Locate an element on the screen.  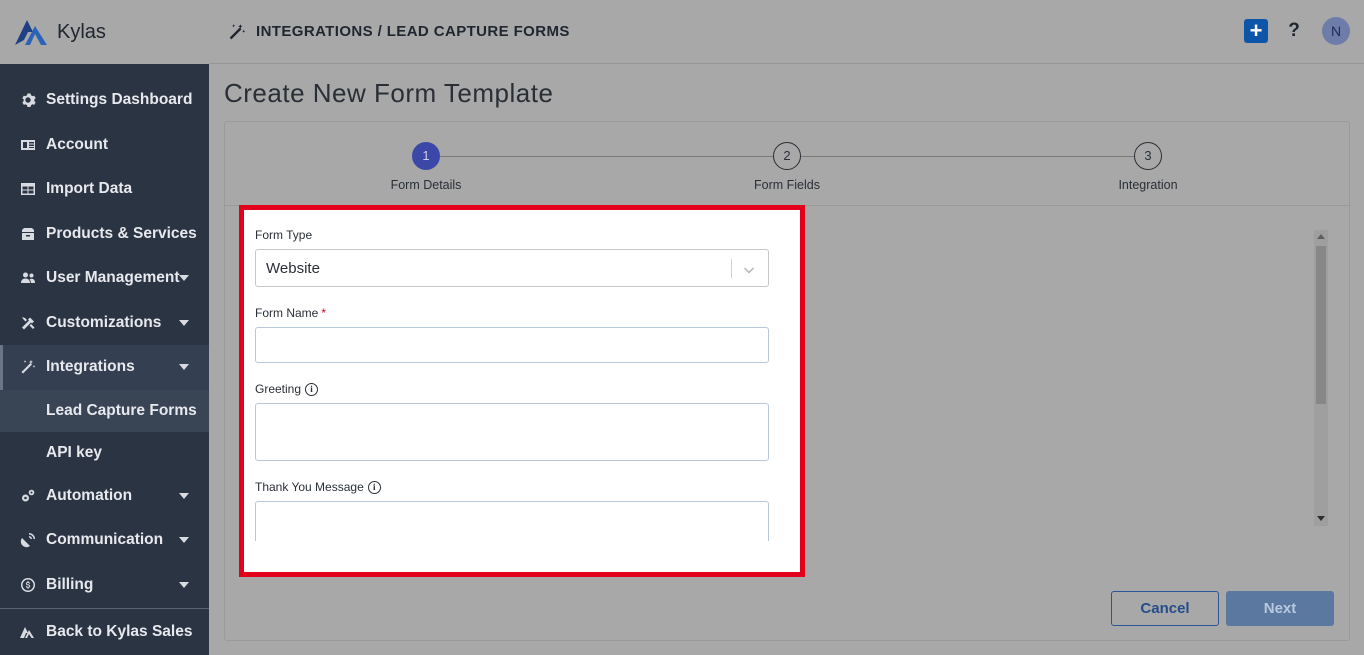
sidebar-item-label: Account is located at coordinates (77, 144).